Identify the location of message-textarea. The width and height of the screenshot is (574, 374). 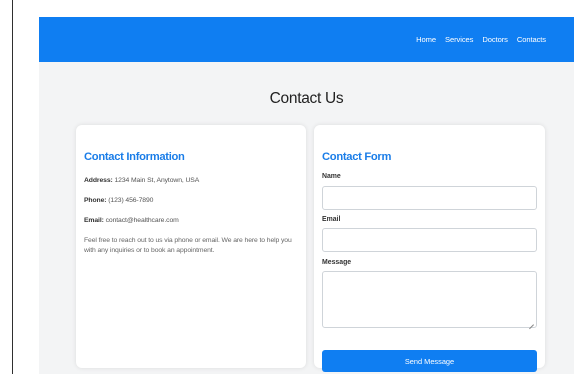
(429, 299).